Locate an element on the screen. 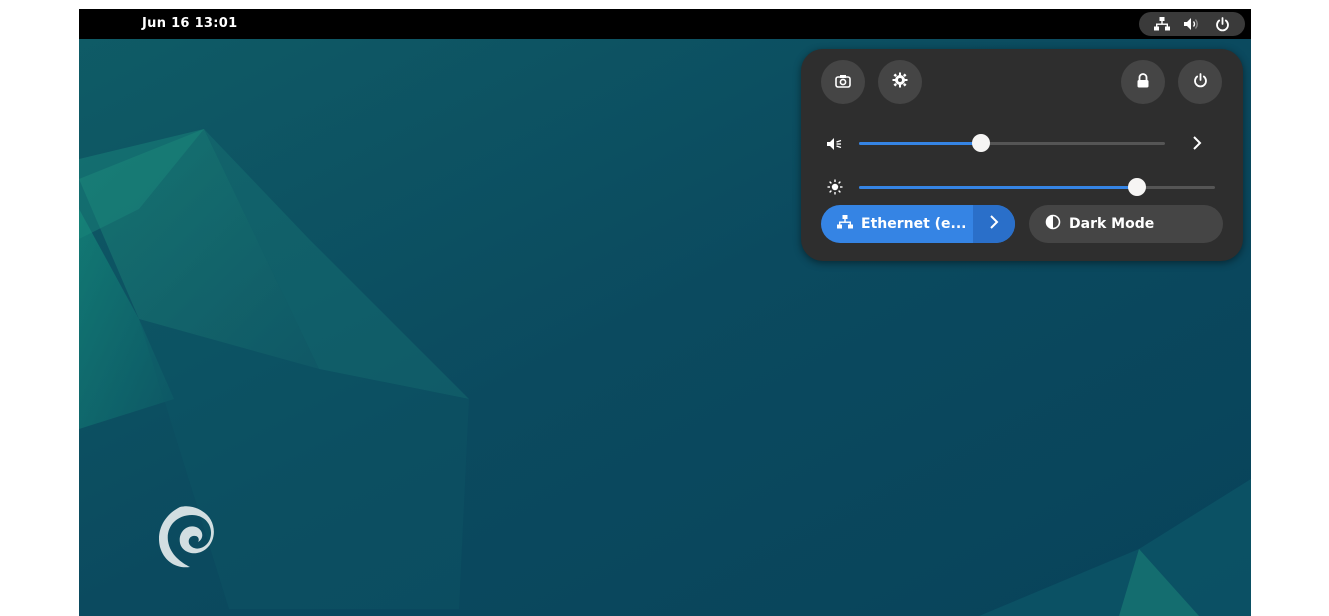  brightness-fill is located at coordinates (998, 187).